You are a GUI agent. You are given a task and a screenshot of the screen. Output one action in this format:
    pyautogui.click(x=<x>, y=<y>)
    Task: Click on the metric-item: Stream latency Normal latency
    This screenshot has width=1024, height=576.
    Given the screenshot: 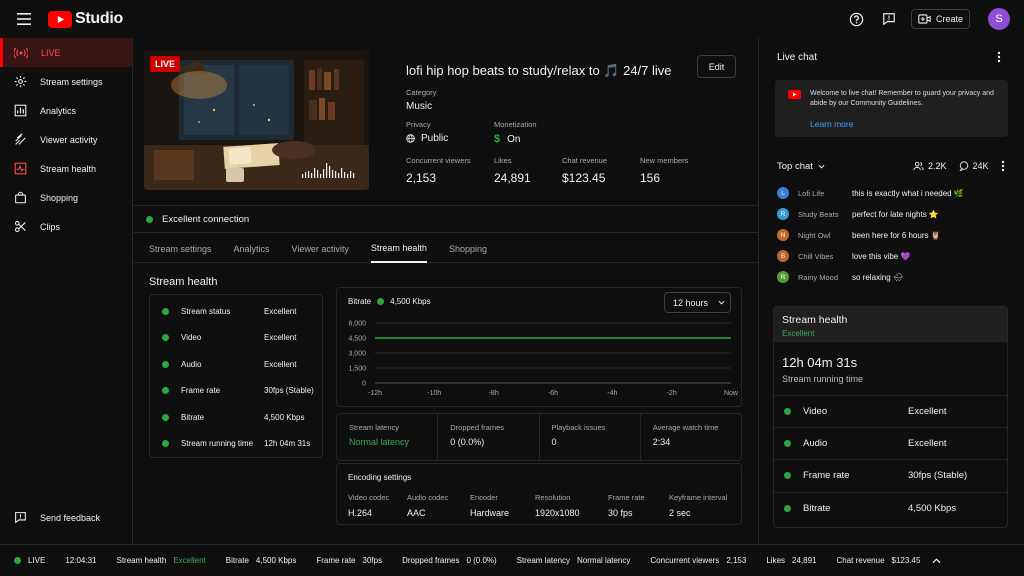 What is the action you would take?
    pyautogui.click(x=388, y=437)
    